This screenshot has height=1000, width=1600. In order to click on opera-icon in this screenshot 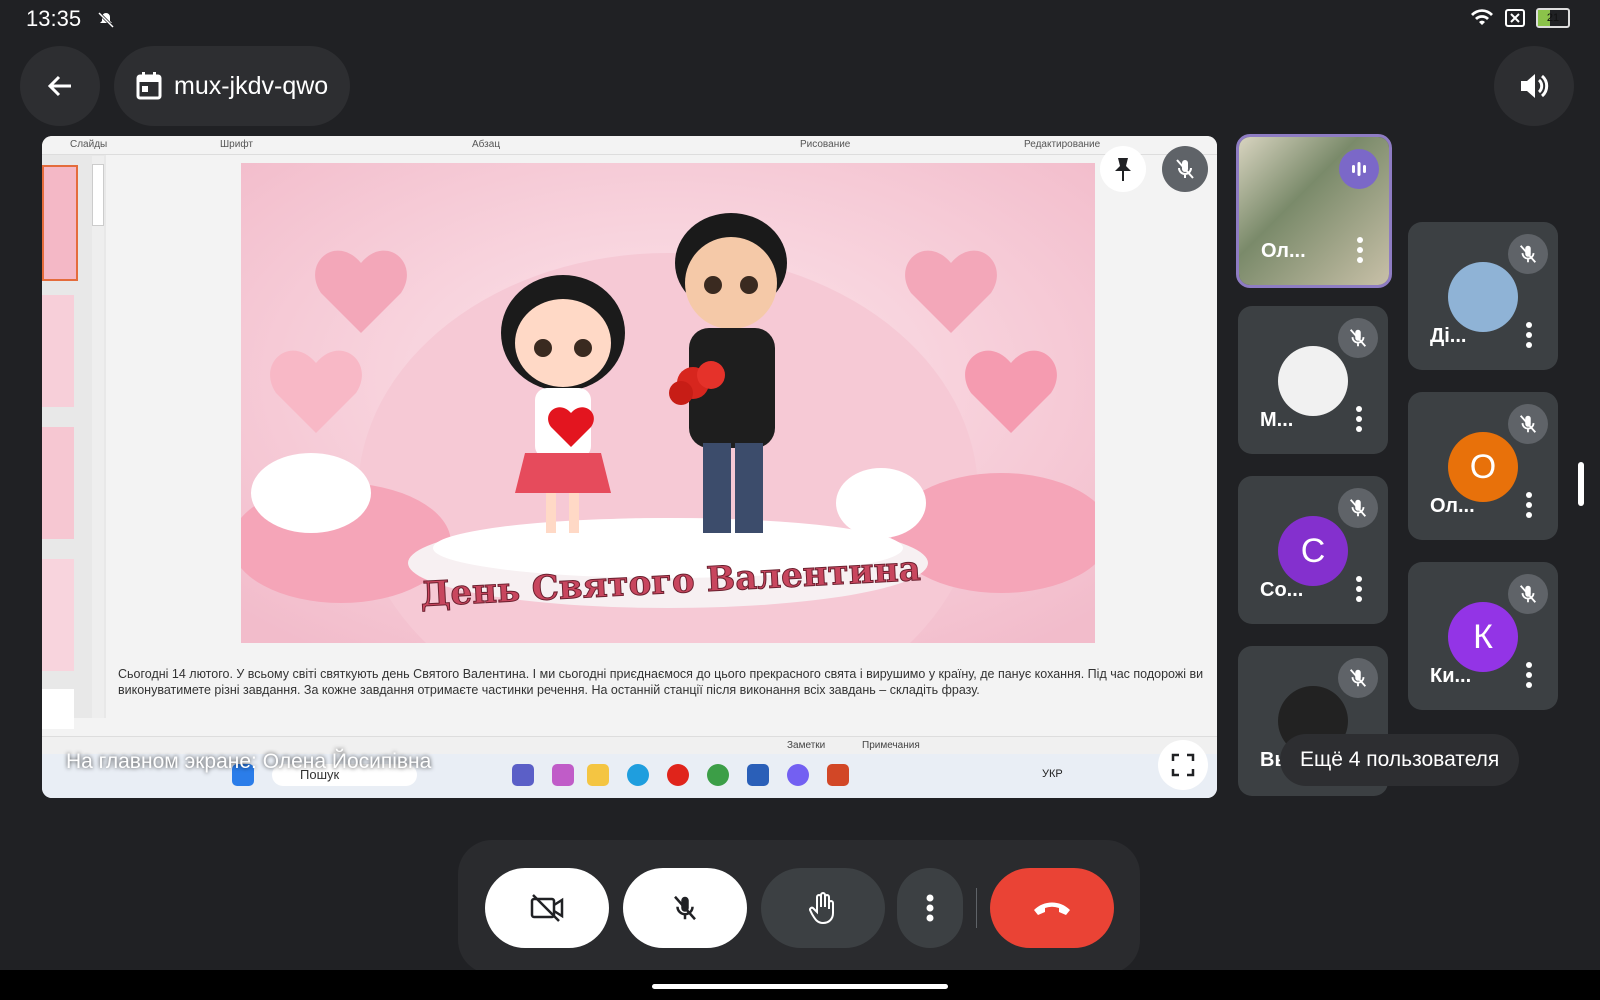, I will do `click(678, 775)`.